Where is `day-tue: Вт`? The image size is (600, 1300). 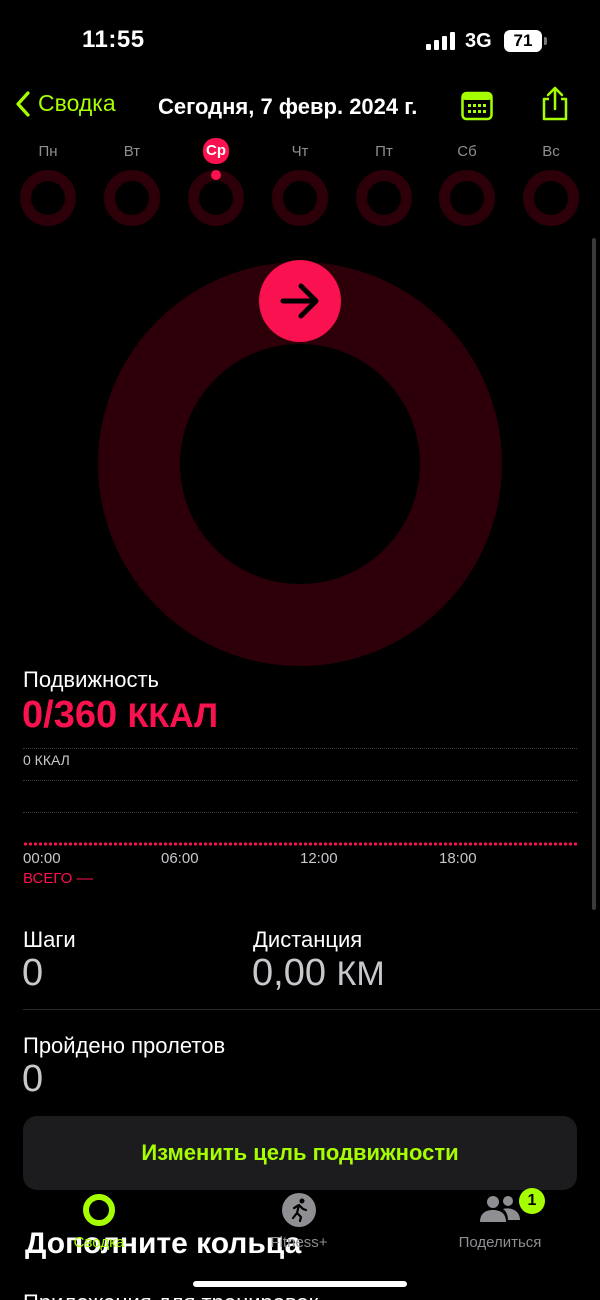 day-tue: Вт is located at coordinates (132, 187).